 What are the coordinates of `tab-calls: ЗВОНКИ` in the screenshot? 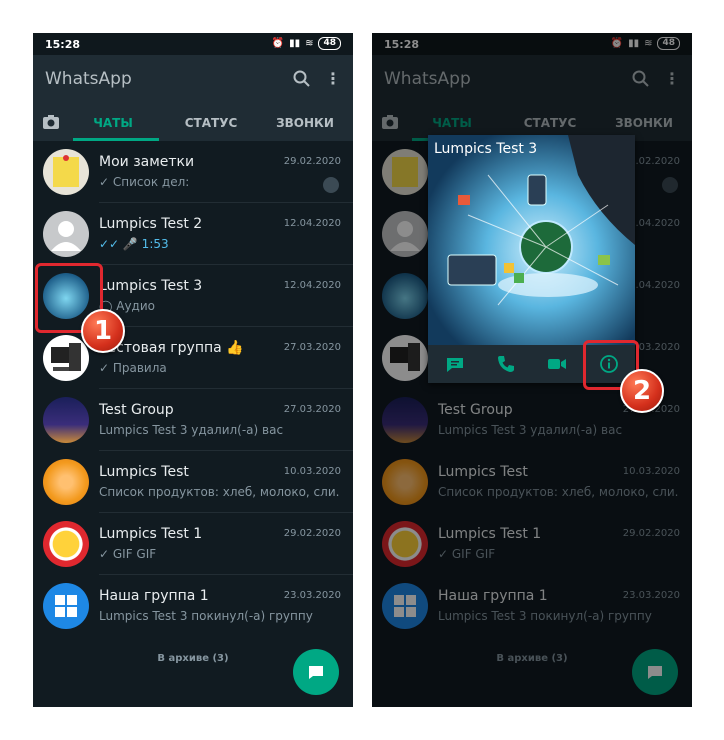 It's located at (305, 123).